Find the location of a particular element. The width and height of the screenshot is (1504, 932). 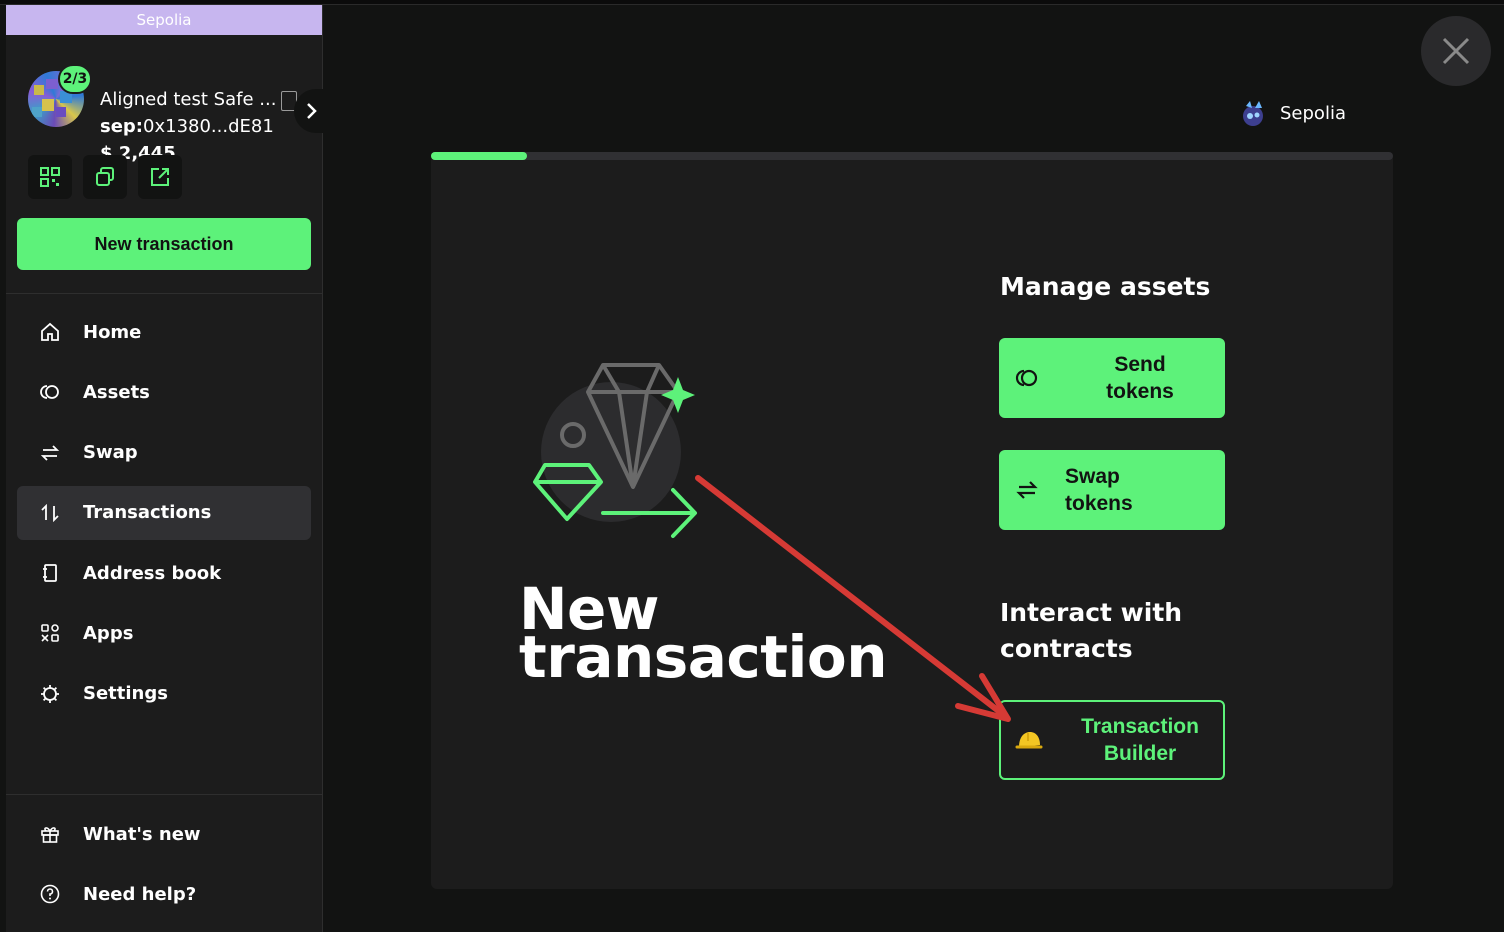

send-tokens-button: Send tokens is located at coordinates (1112, 378).